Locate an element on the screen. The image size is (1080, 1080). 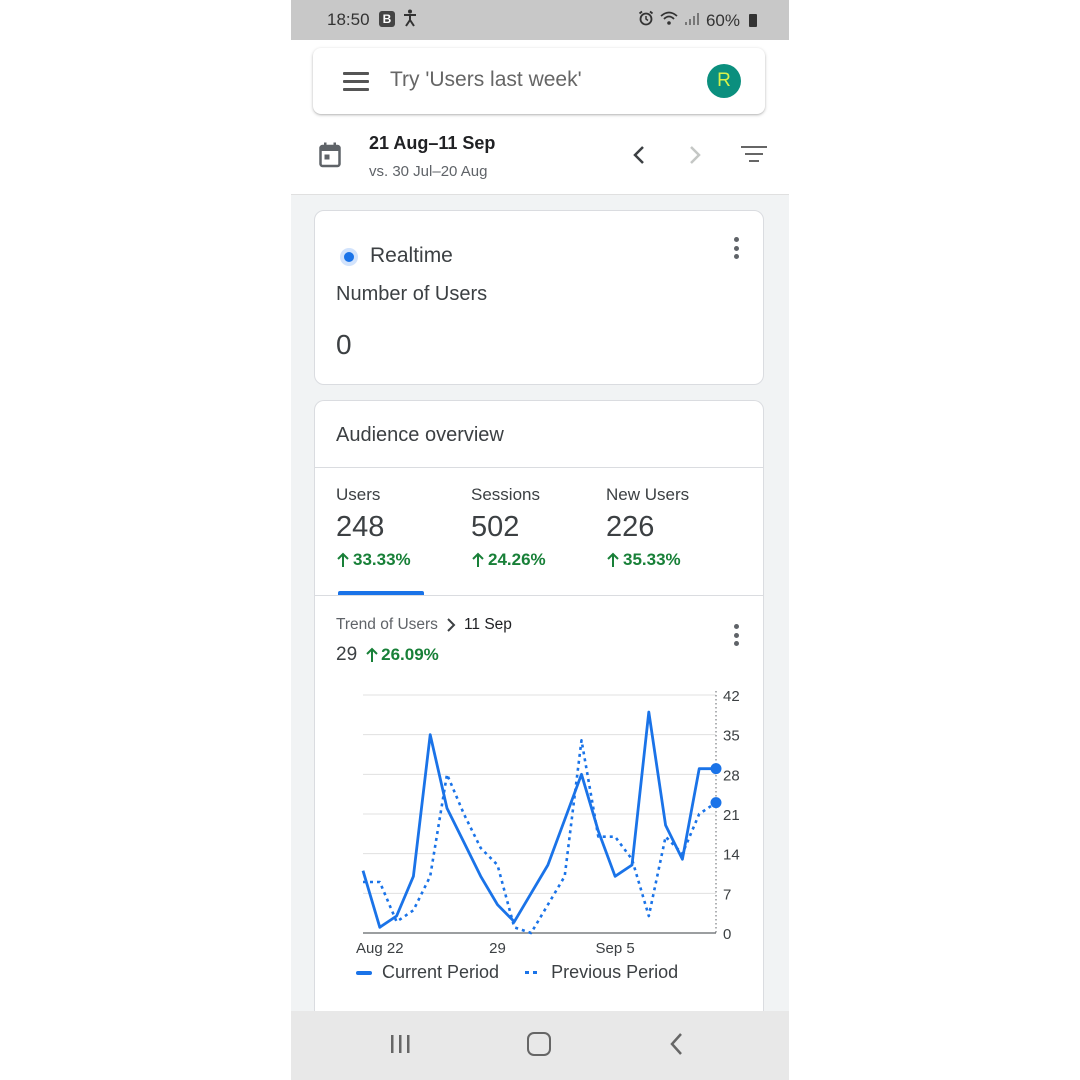
search-bar: Try 'Users last week' R is located at coordinates (539, 81).